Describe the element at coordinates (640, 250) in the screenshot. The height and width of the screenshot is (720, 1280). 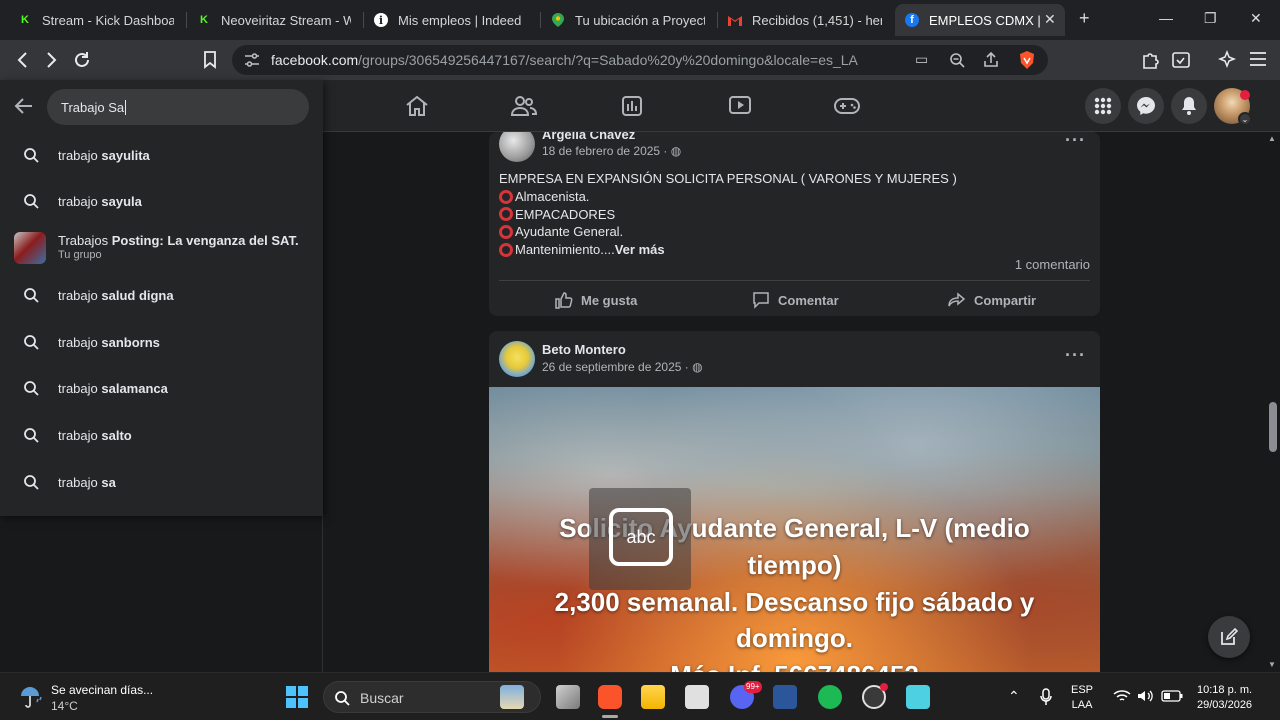
I see `see-more-link: Ver más` at that location.